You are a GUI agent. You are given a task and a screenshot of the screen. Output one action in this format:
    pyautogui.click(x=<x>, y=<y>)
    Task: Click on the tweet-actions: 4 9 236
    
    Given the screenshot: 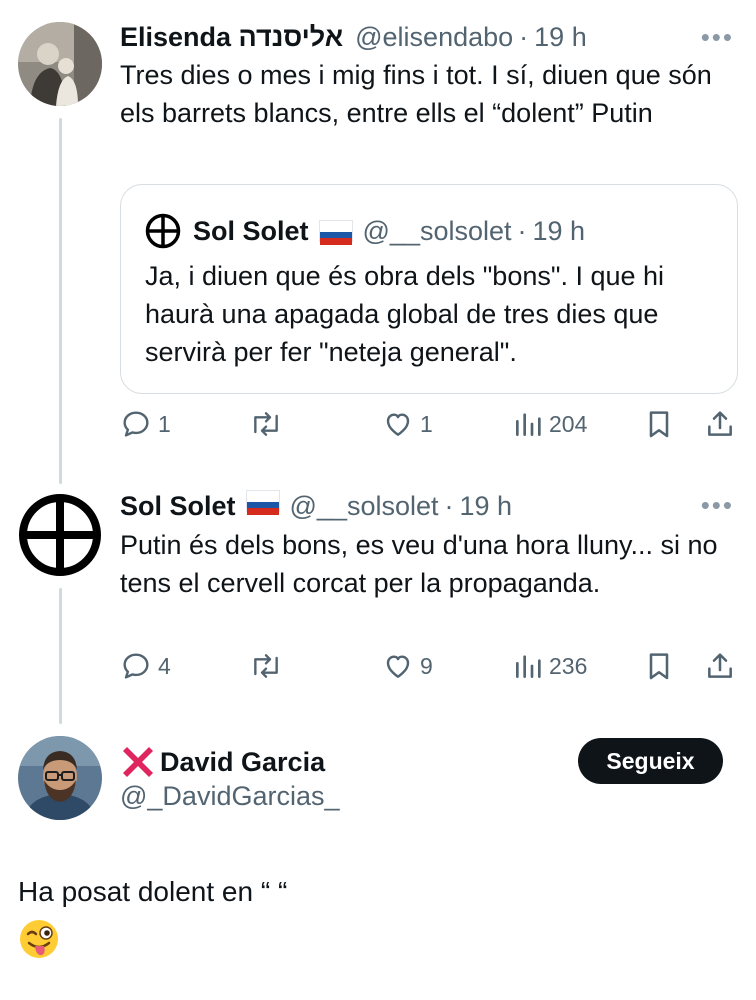 What is the action you would take?
    pyautogui.click(x=430, y=670)
    